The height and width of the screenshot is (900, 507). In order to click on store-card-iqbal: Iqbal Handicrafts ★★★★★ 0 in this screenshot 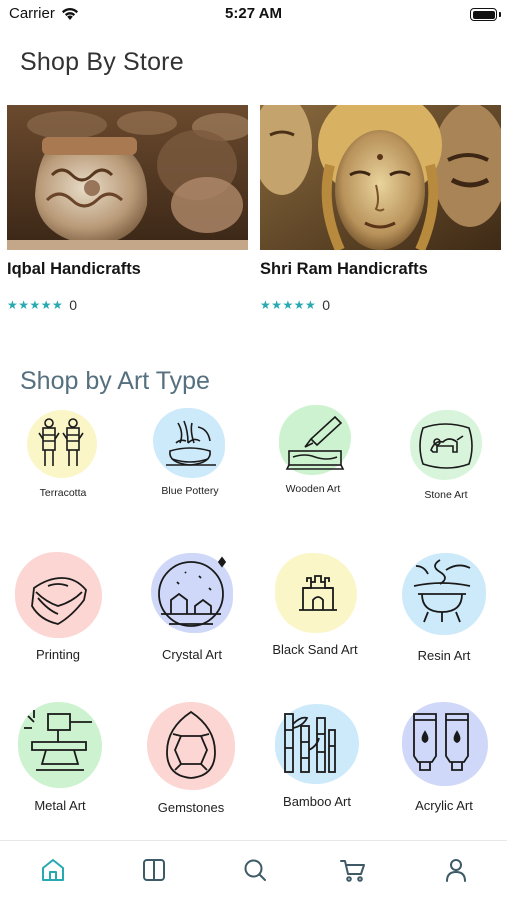, I will do `click(127, 209)`.